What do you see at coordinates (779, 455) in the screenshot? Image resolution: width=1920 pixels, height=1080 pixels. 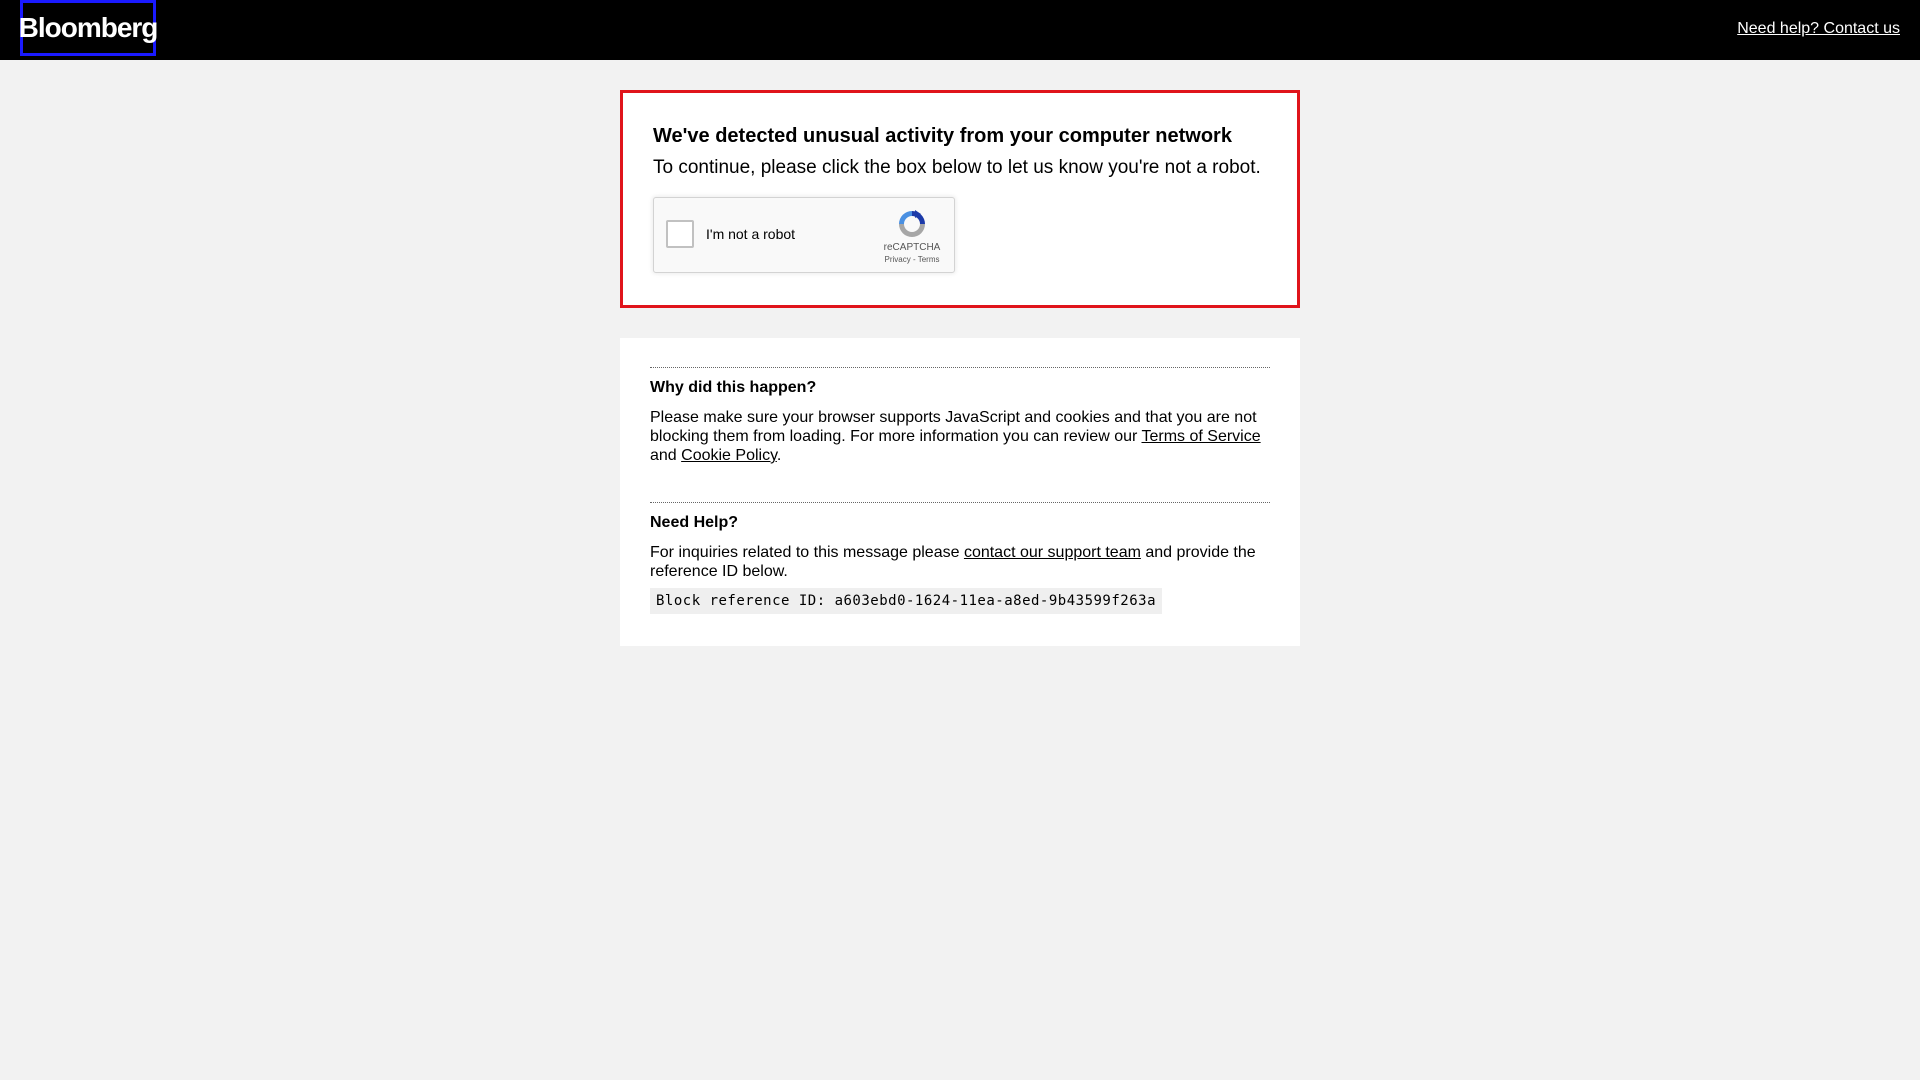 I see `why-text-3: .` at bounding box center [779, 455].